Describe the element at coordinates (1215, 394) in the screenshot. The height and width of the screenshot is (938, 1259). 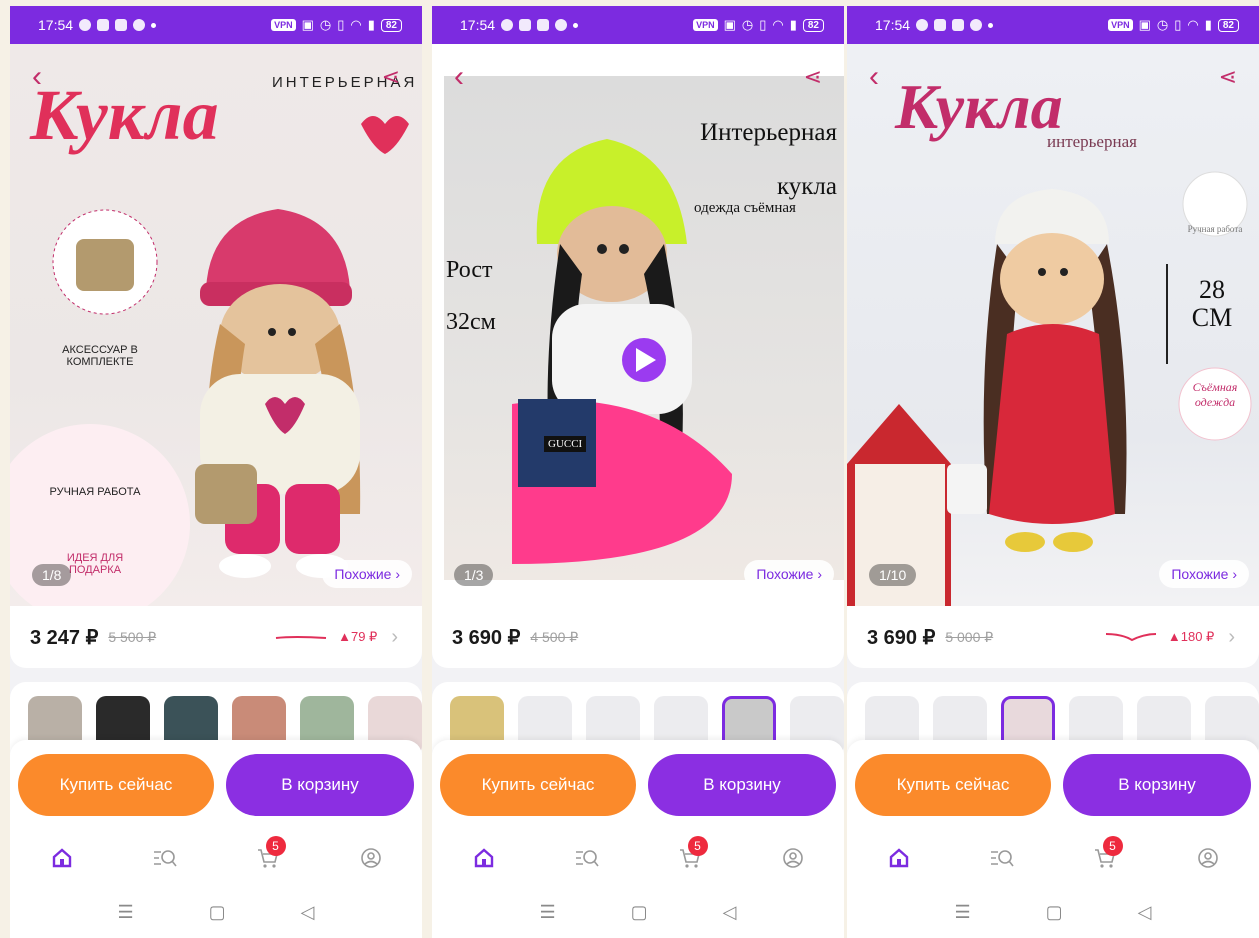
I see `clothes-badge-text: Съёмная одежда` at that location.